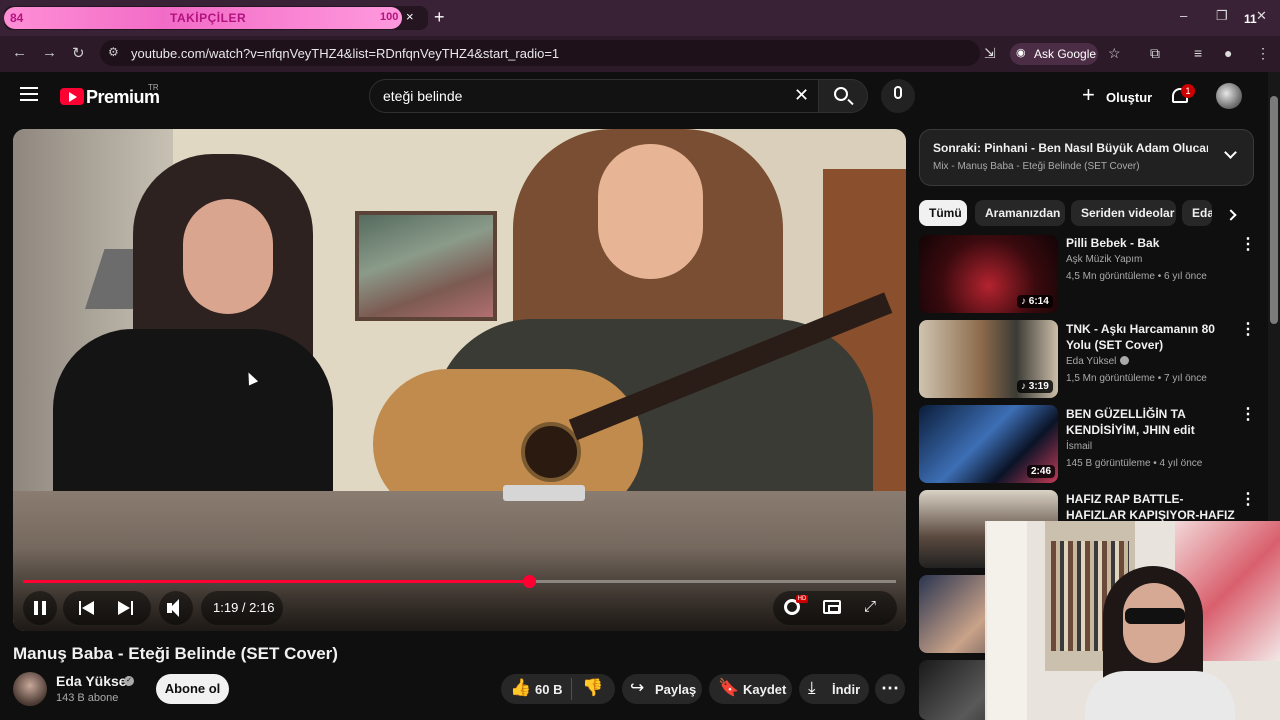  Describe the element at coordinates (29, 94) in the screenshot. I see `hamburger-menu-icon` at that location.